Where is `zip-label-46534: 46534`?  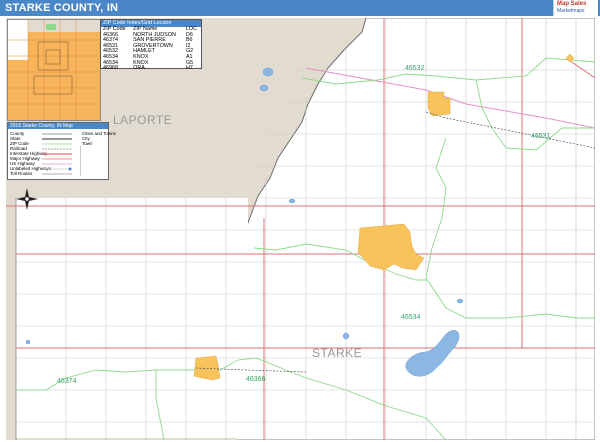 zip-label-46534: 46534 is located at coordinates (411, 317).